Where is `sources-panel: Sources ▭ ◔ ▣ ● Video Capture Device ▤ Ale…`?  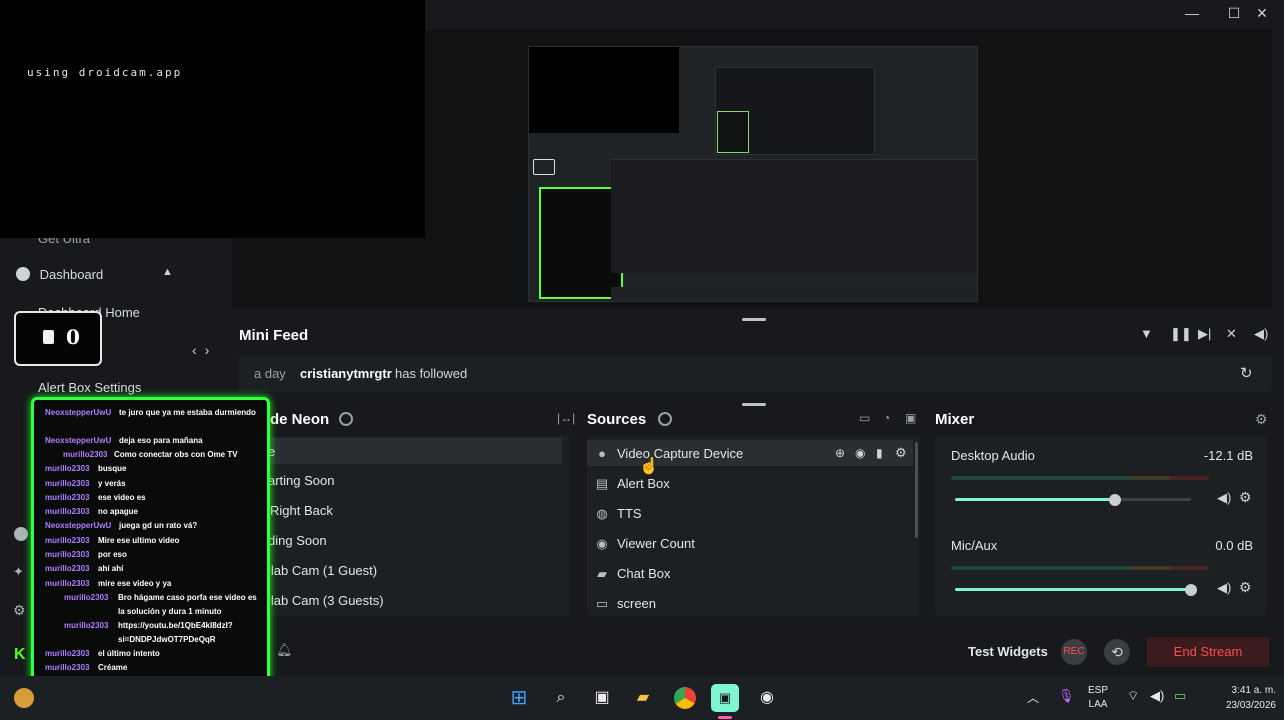 sources-panel: Sources ▭ ◔ ▣ ● Video Capture Device ▤ Ale… is located at coordinates (756, 512).